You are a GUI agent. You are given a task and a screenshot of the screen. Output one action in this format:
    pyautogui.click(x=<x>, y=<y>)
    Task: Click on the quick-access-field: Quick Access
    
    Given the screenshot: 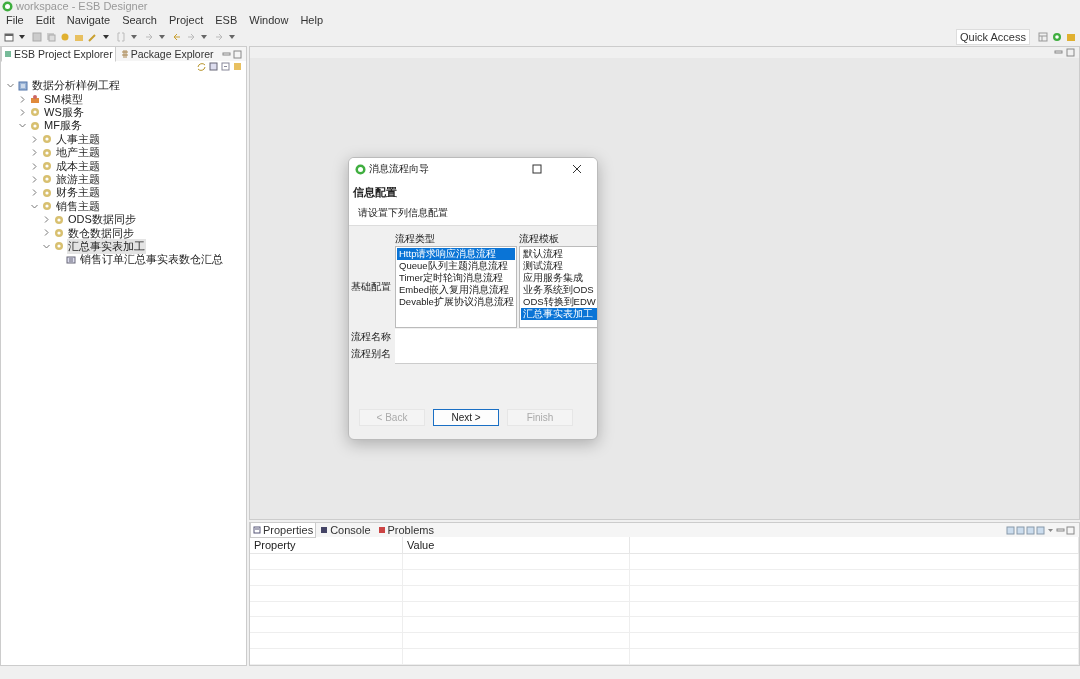 What is the action you would take?
    pyautogui.click(x=992, y=37)
    